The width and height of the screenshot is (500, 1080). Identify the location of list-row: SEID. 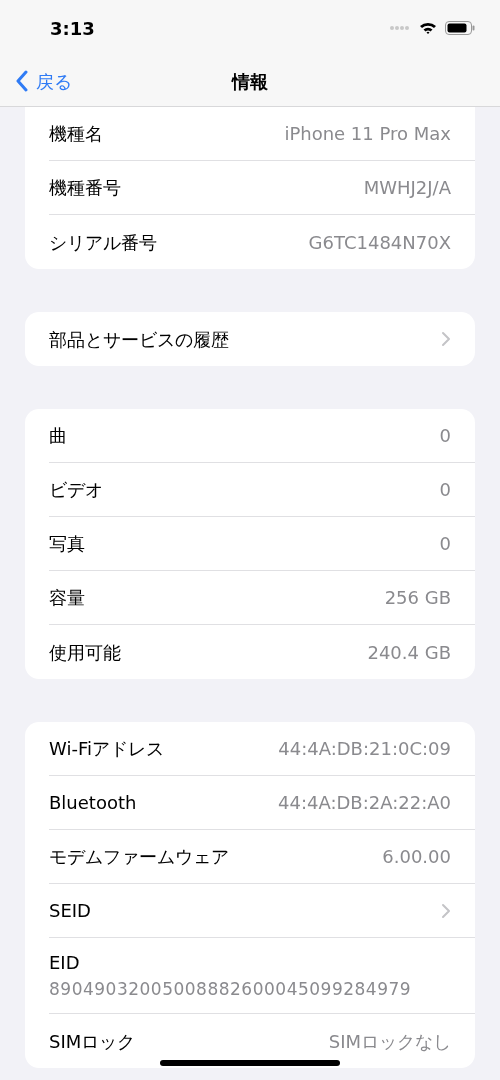
(262, 911).